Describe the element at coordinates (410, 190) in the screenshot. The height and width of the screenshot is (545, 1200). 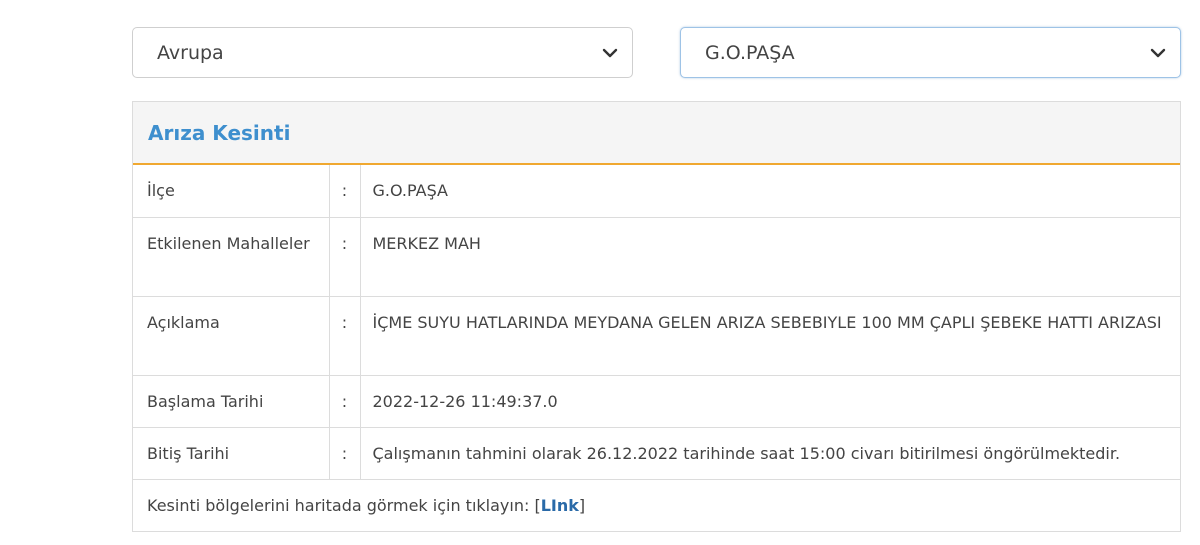
I see `row-value: G.O.PAŞA` at that location.